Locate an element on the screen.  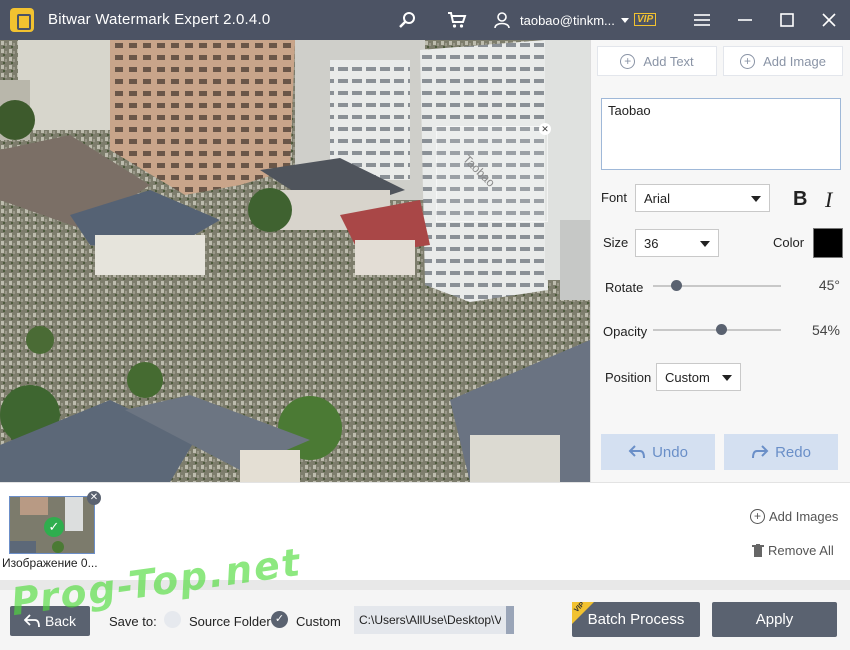
watermark-close-icon: ✕ is located at coordinates (545, 129).